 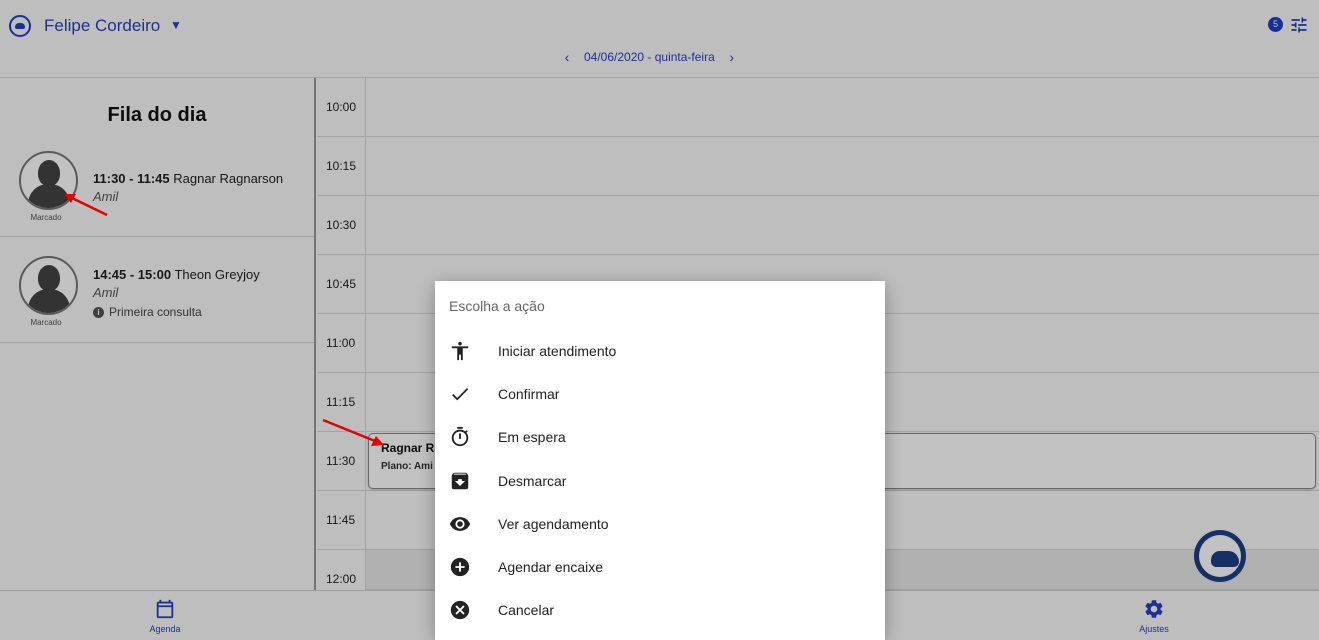 I want to click on action-ver-agendamento: Ver agendamento, so click(x=660, y=524).